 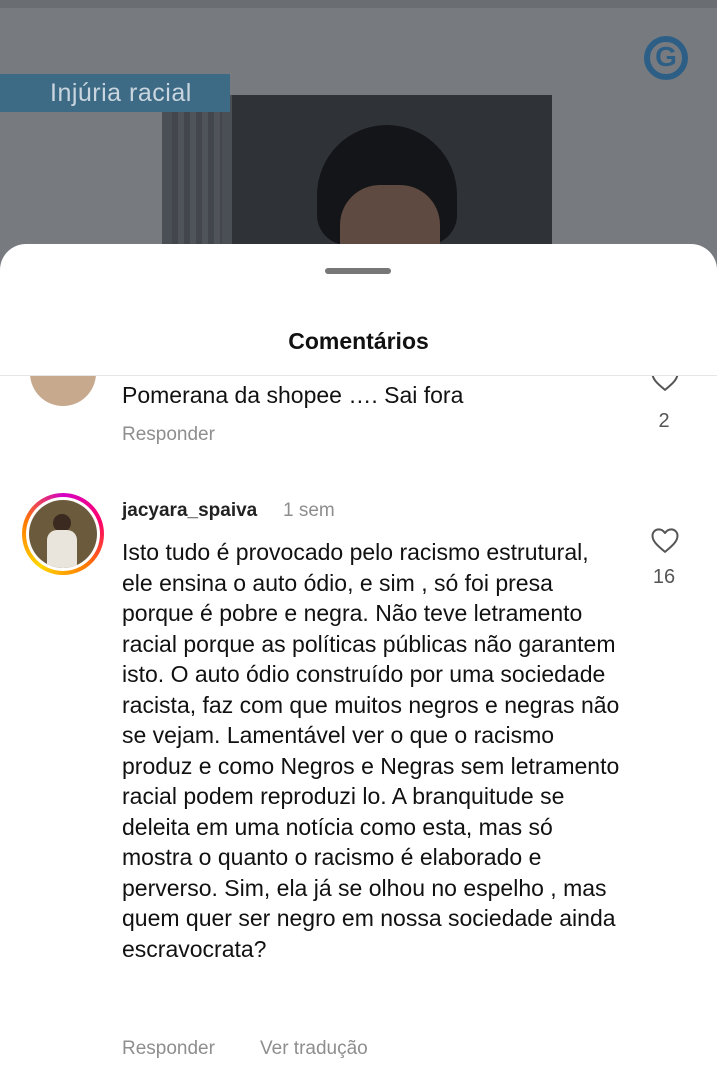 What do you see at coordinates (358, 271) in the screenshot?
I see `drag-handle` at bounding box center [358, 271].